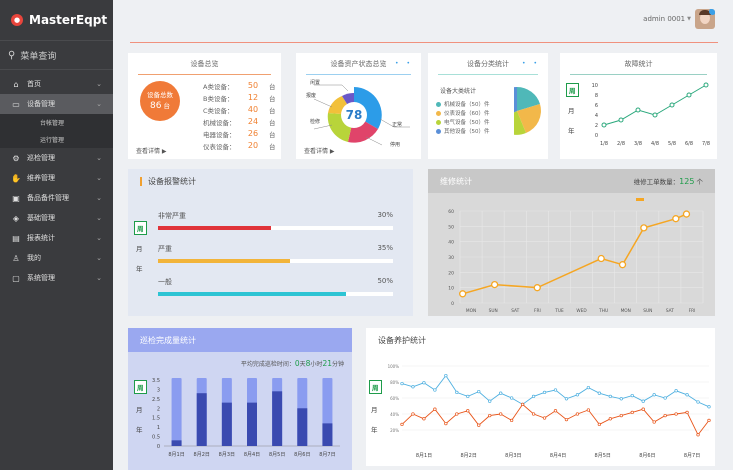 This screenshot has height=470, width=733. What do you see at coordinates (302, 455) in the screenshot?
I see `x-tick-label: 8月6日` at bounding box center [302, 455].